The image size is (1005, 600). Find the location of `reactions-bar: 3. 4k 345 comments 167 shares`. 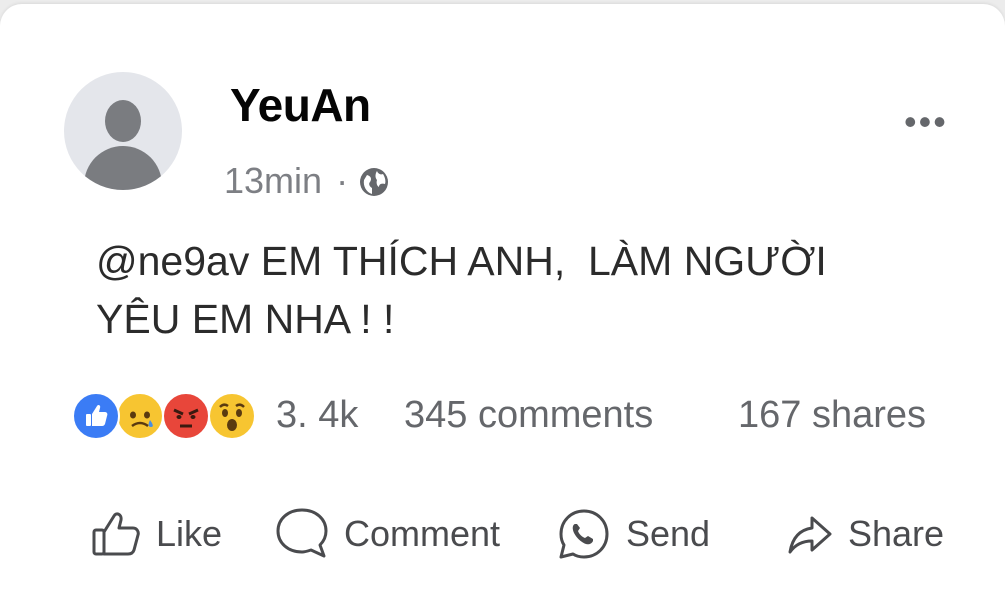

reactions-bar: 3. 4k 345 comments 167 shares is located at coordinates (522, 418).